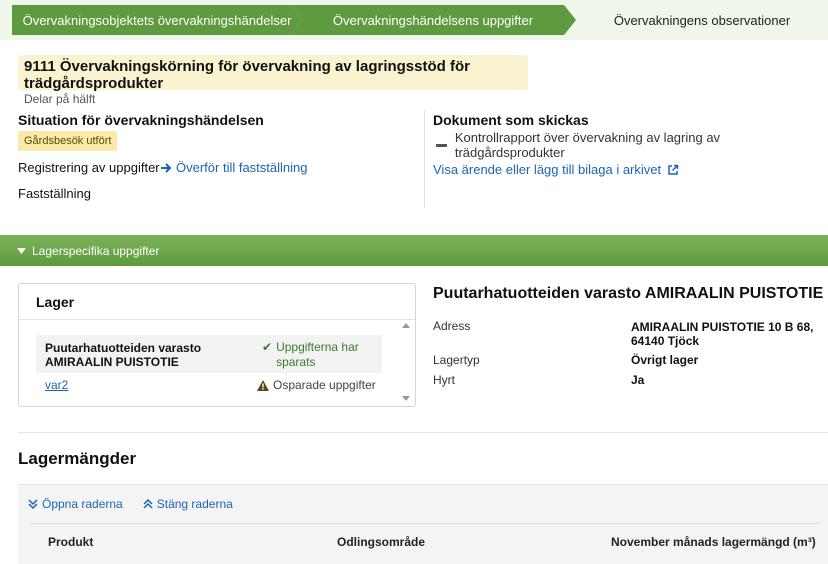 The width and height of the screenshot is (828, 564). What do you see at coordinates (381, 542) in the screenshot?
I see `column-header-cultivation-area: Odlingsområde` at bounding box center [381, 542].